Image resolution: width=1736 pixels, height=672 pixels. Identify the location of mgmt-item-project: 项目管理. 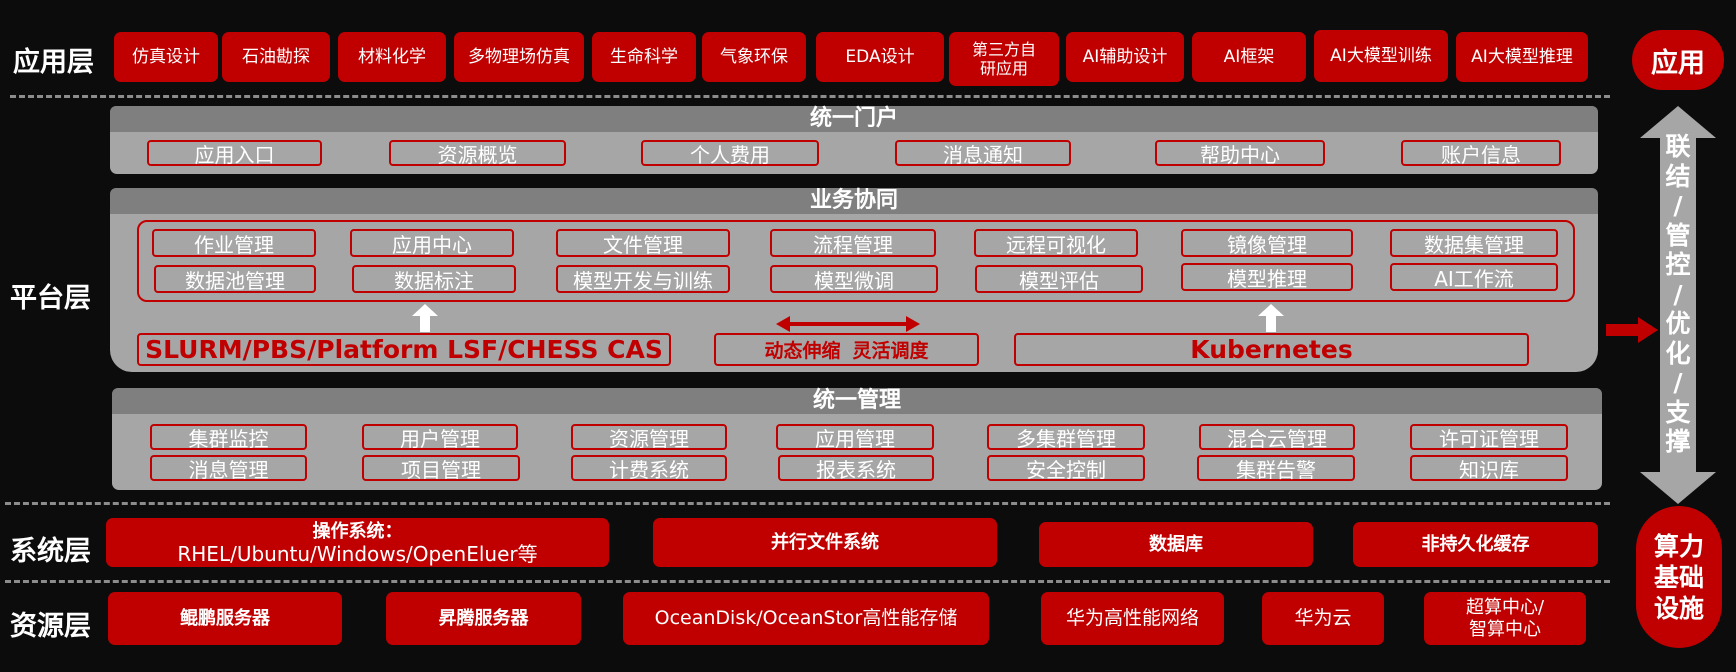
(441, 468).